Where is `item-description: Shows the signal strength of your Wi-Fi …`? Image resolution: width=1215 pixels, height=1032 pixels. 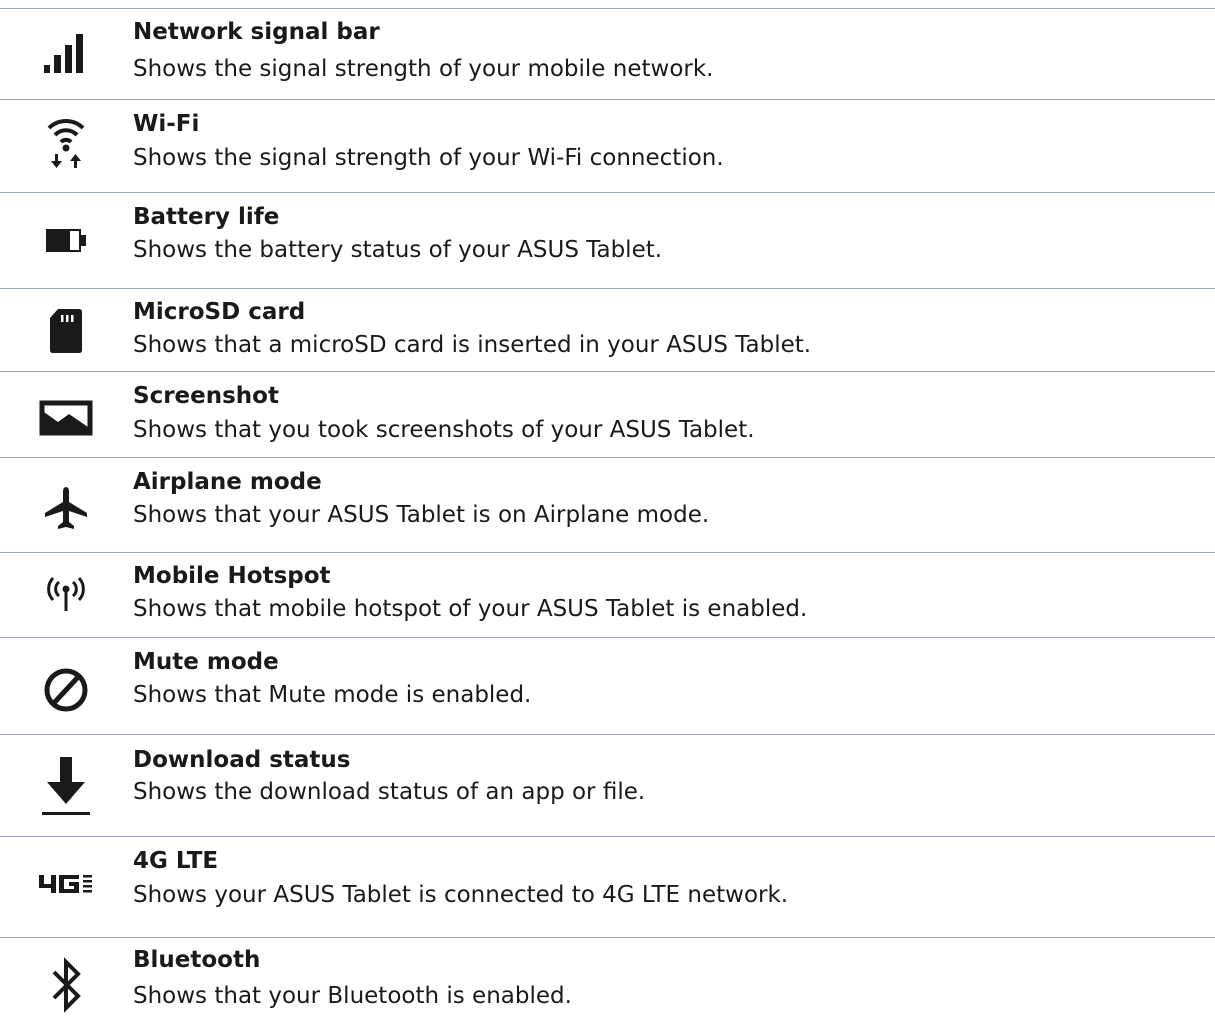
item-description: Shows the signal strength of your Wi-Fi … is located at coordinates (428, 158).